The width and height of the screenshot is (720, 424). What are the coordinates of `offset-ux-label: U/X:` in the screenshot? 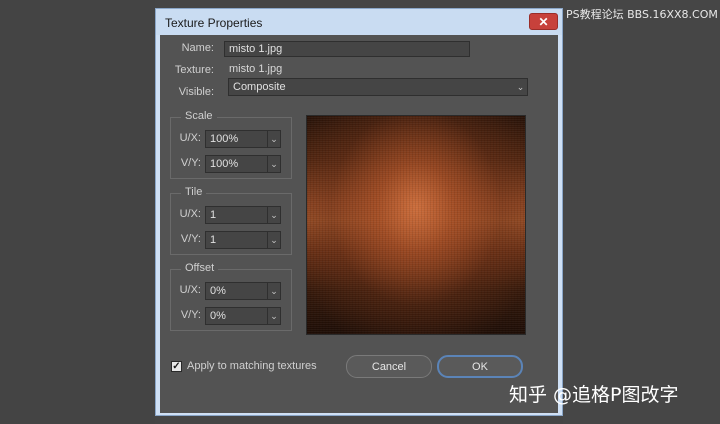 It's located at (190, 290).